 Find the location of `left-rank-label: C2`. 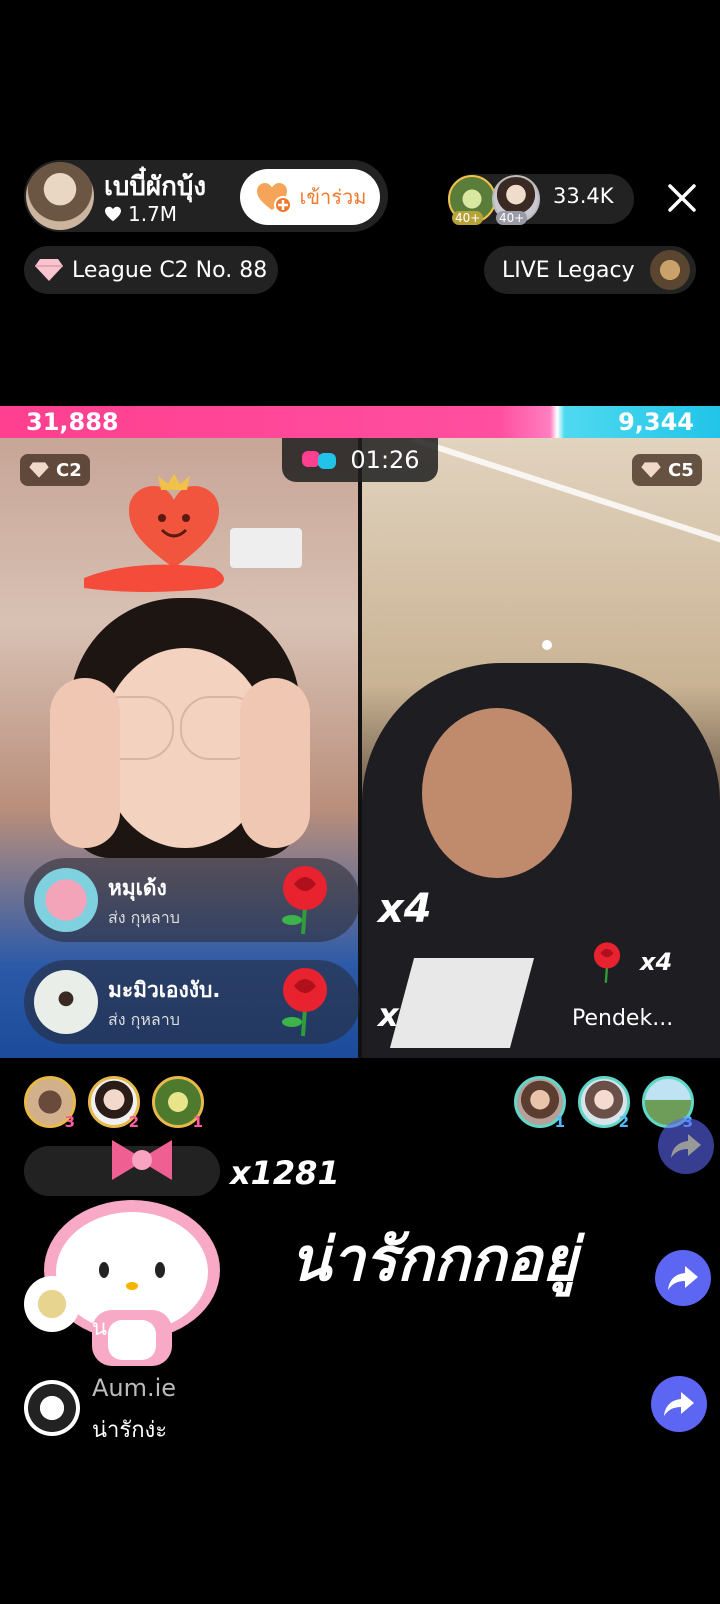

left-rank-label: C2 is located at coordinates (69, 470).